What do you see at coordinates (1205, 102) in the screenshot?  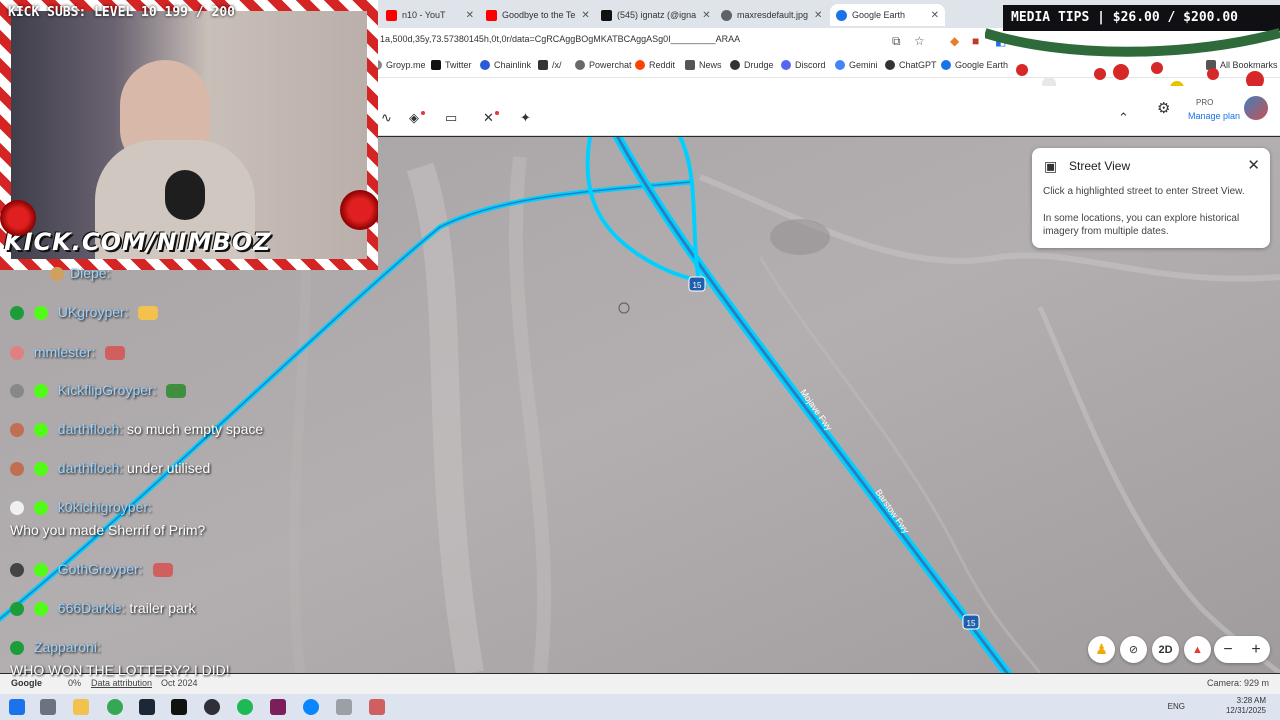 I see `pro-badge: PRO` at bounding box center [1205, 102].